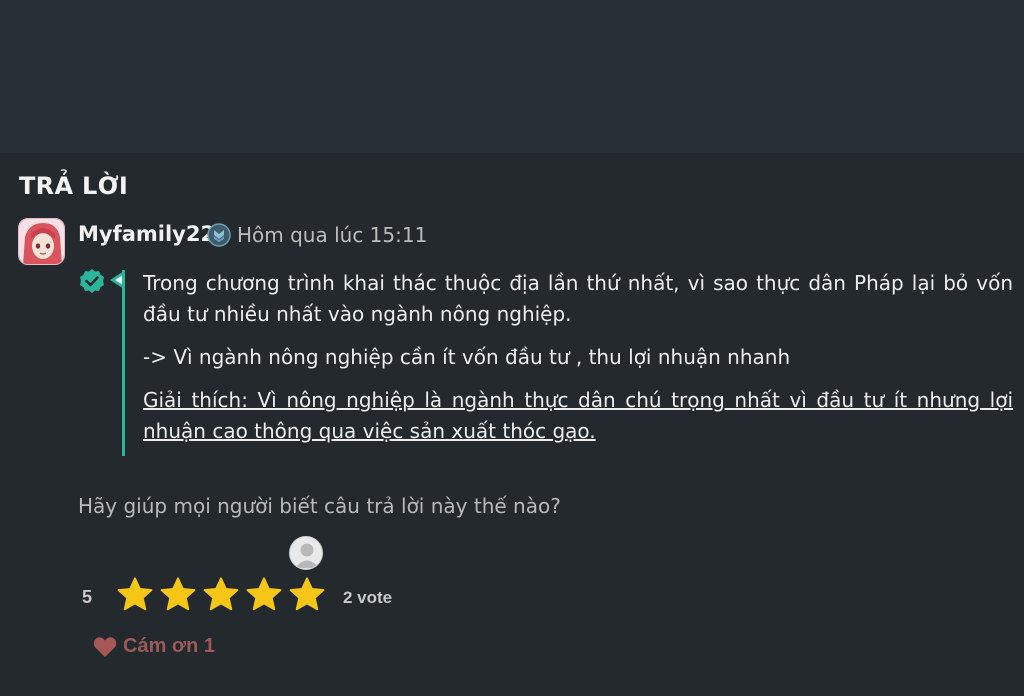  Describe the element at coordinates (123, 363) in the screenshot. I see `answer-accent-bar` at that location.